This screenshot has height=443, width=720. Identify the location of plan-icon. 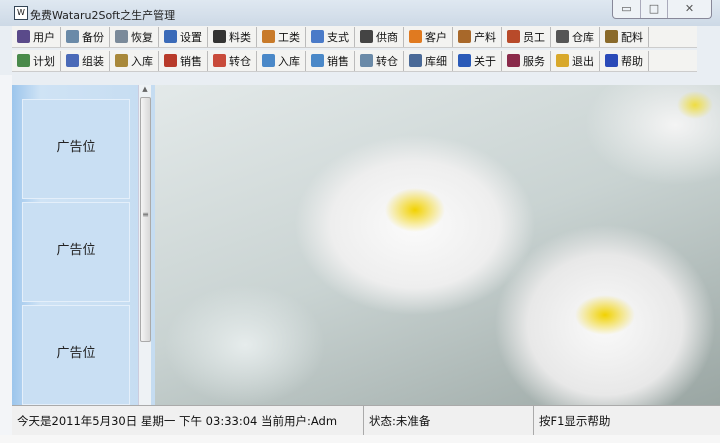
(23, 60).